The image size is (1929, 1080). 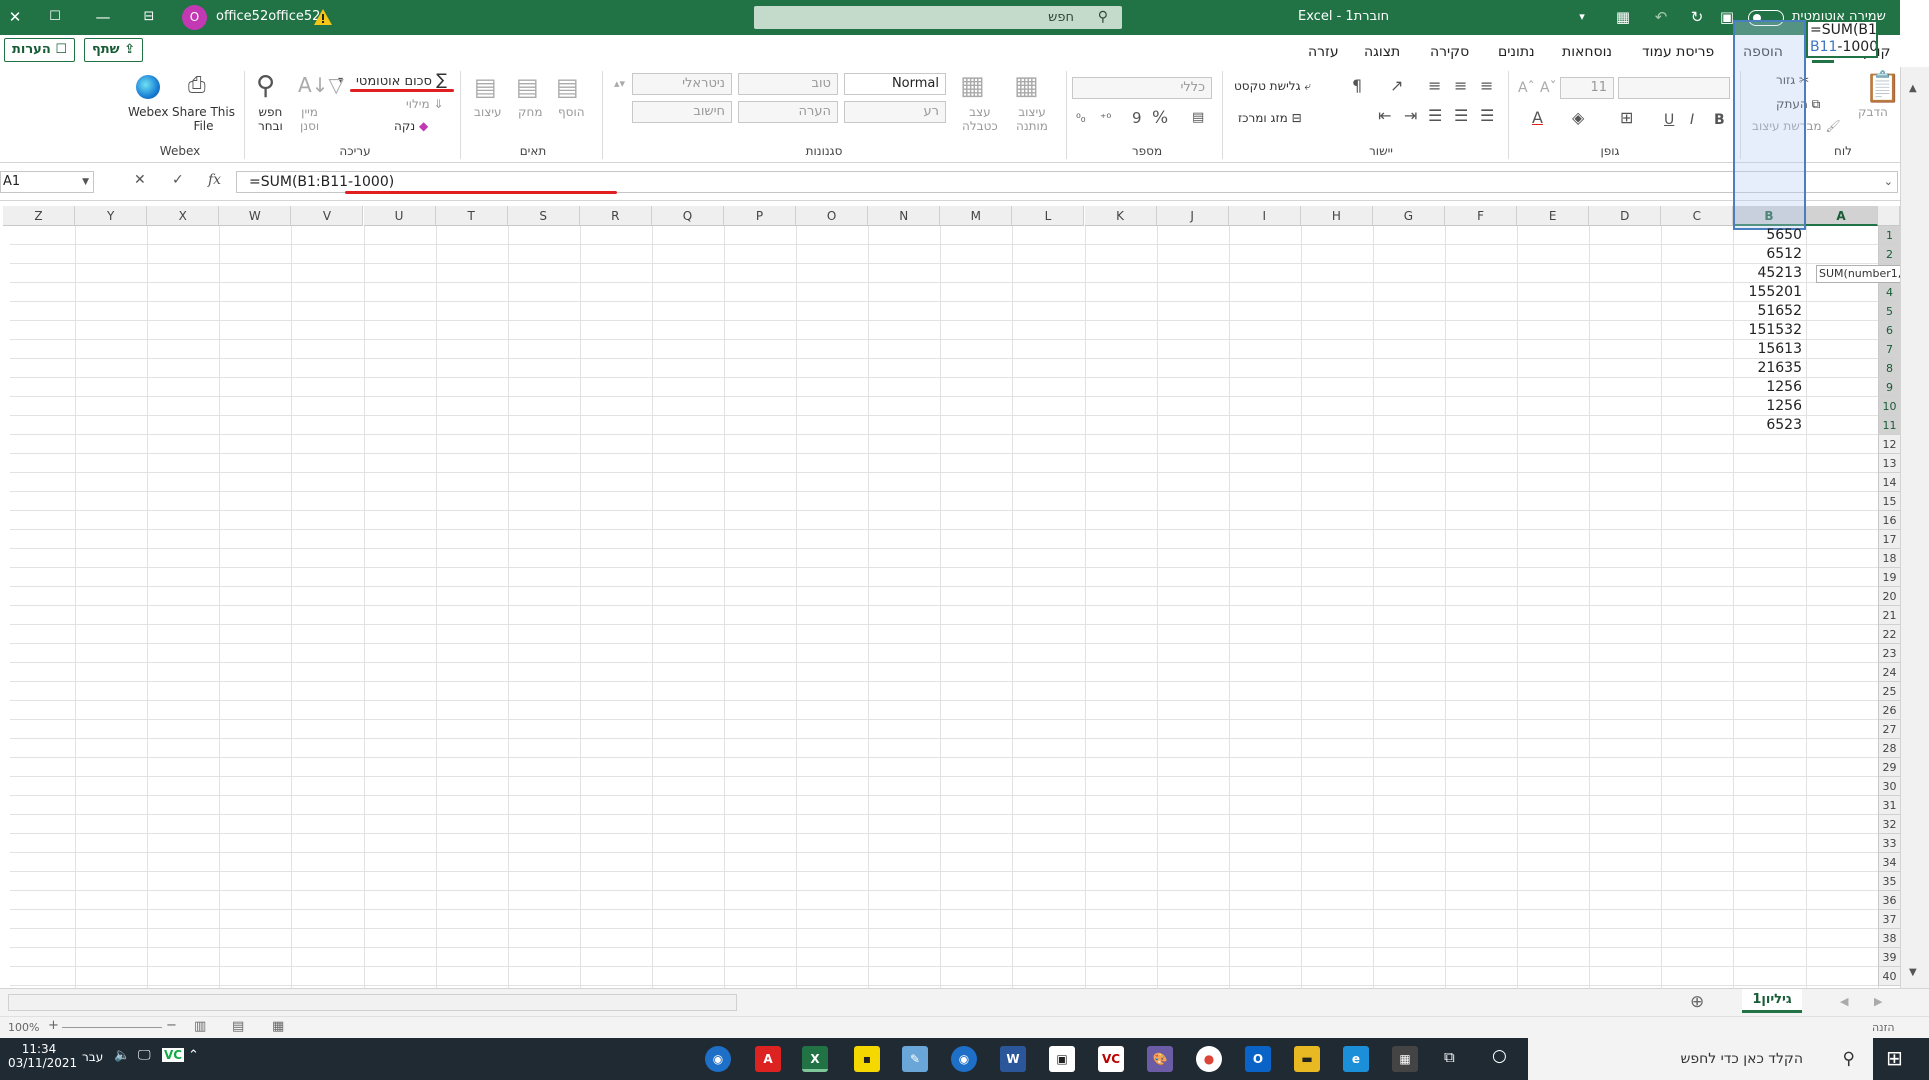 What do you see at coordinates (321, 85) in the screenshot?
I see `sort-filter-icon: A↓▽` at bounding box center [321, 85].